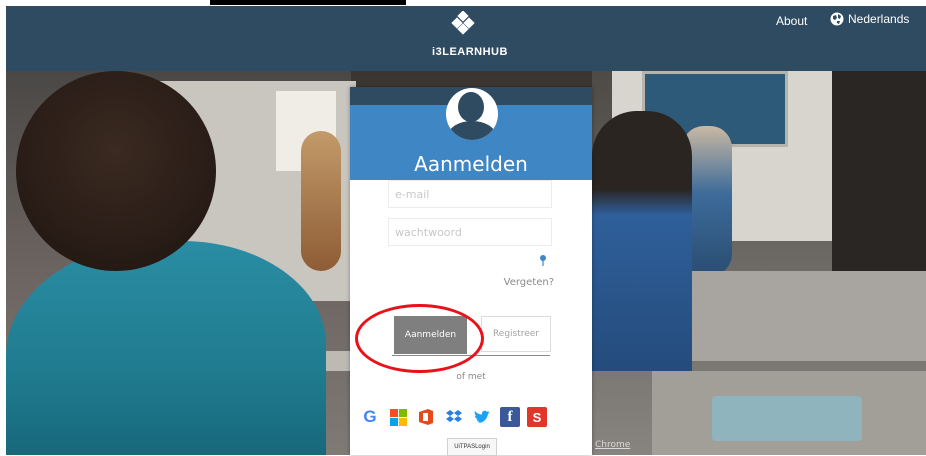 The width and height of the screenshot is (926, 456). What do you see at coordinates (510, 417) in the screenshot?
I see `facebook-icon: f` at bounding box center [510, 417].